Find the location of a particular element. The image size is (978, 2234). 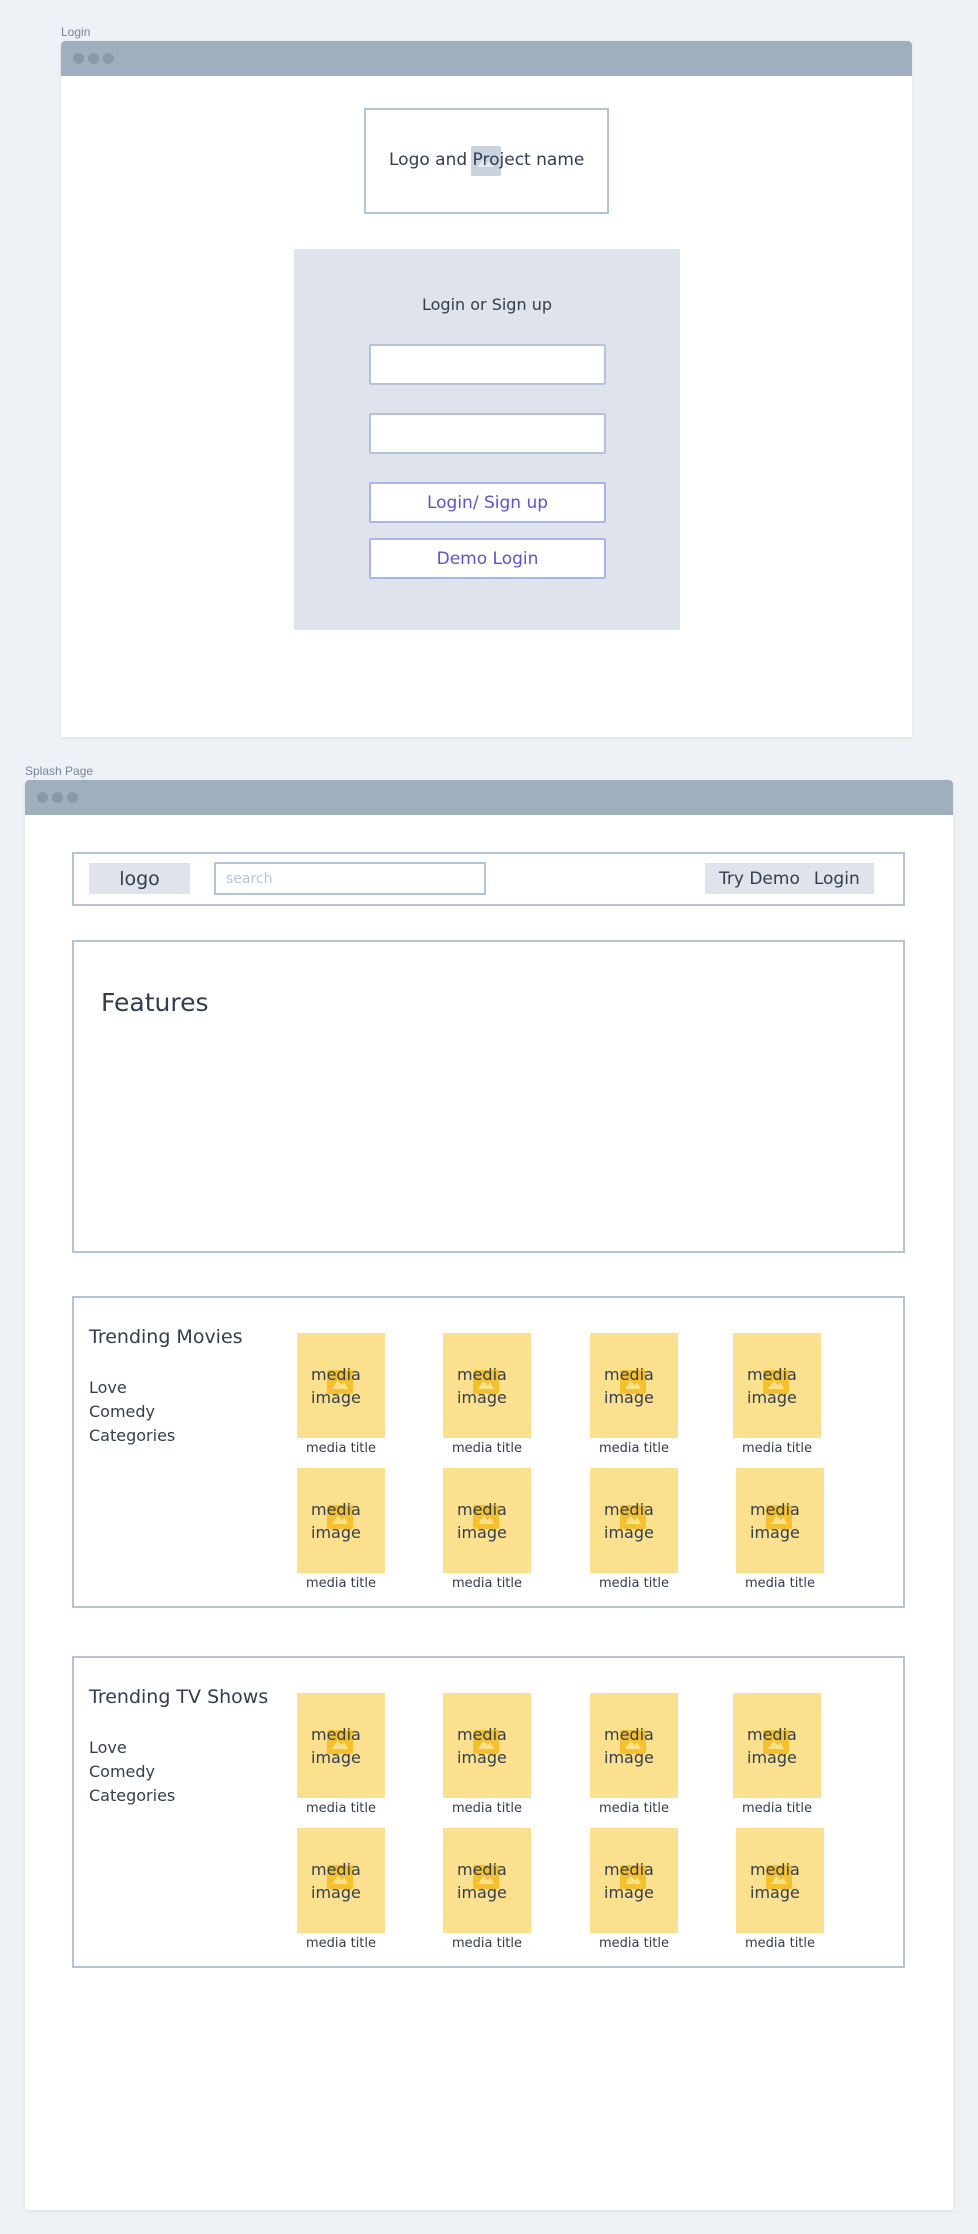

try-demo-link: Try Demo is located at coordinates (759, 879).